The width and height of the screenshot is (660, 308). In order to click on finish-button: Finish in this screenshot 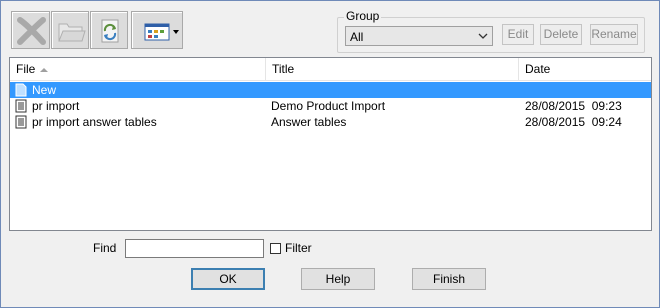, I will do `click(449, 279)`.